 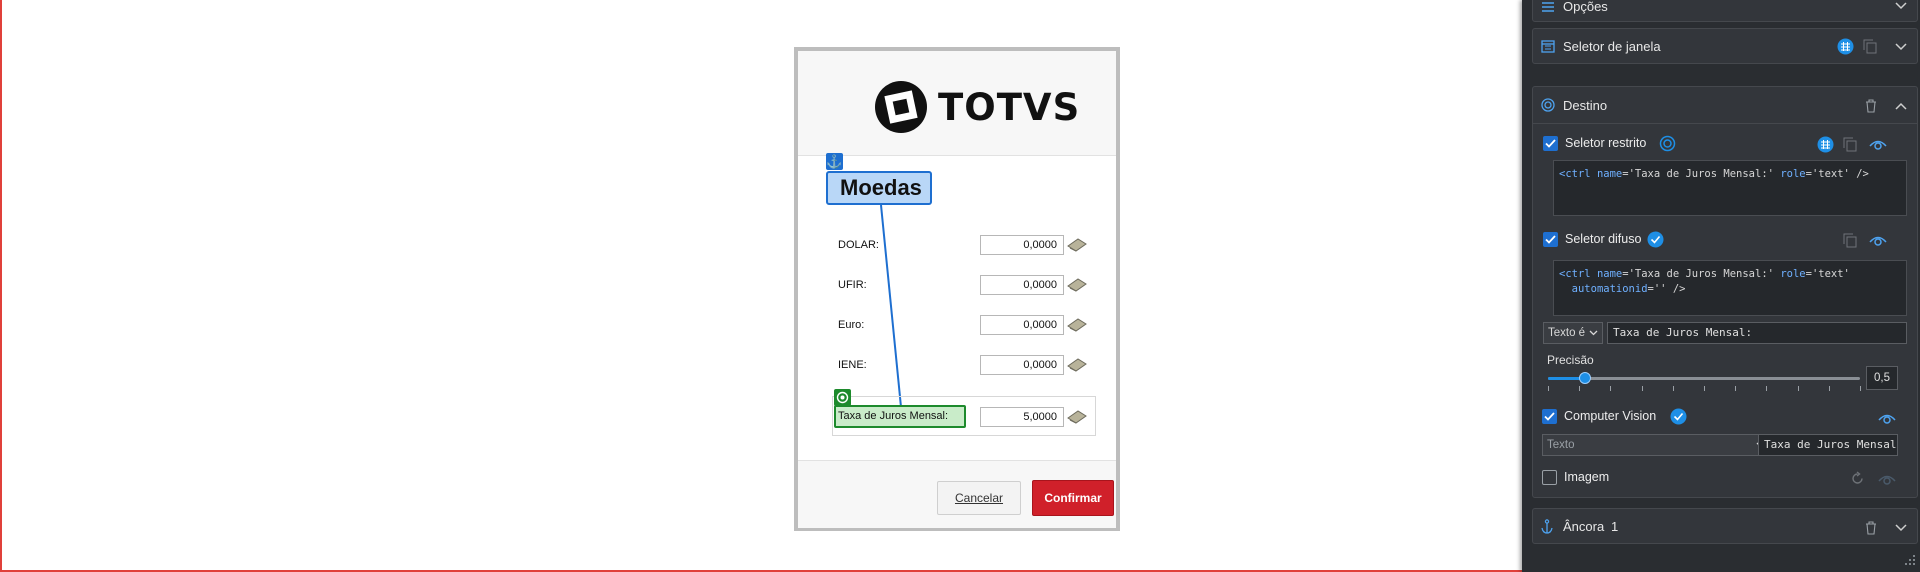 What do you see at coordinates (1901, 106) in the screenshot?
I see `chevron-up-icon` at bounding box center [1901, 106].